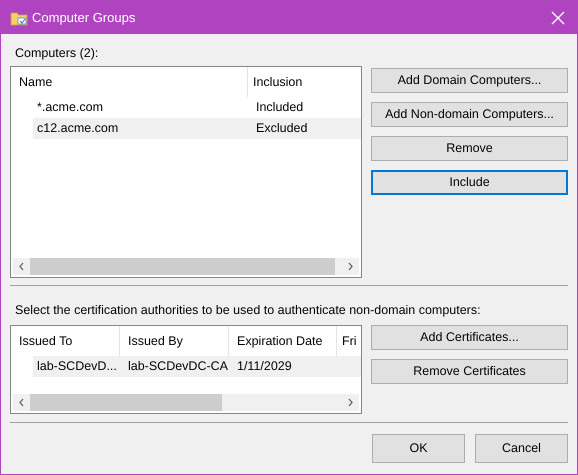 The width and height of the screenshot is (578, 475). I want to click on computers-label: Computers (2):, so click(57, 53).